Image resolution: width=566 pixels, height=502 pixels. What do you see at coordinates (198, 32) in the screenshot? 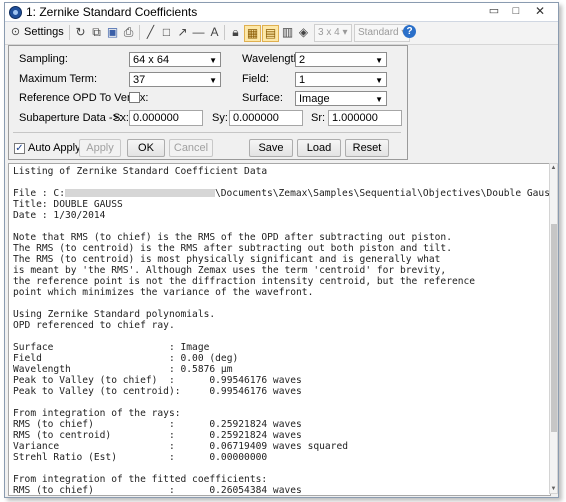
I see `dash-tool-icon: —` at bounding box center [198, 32].